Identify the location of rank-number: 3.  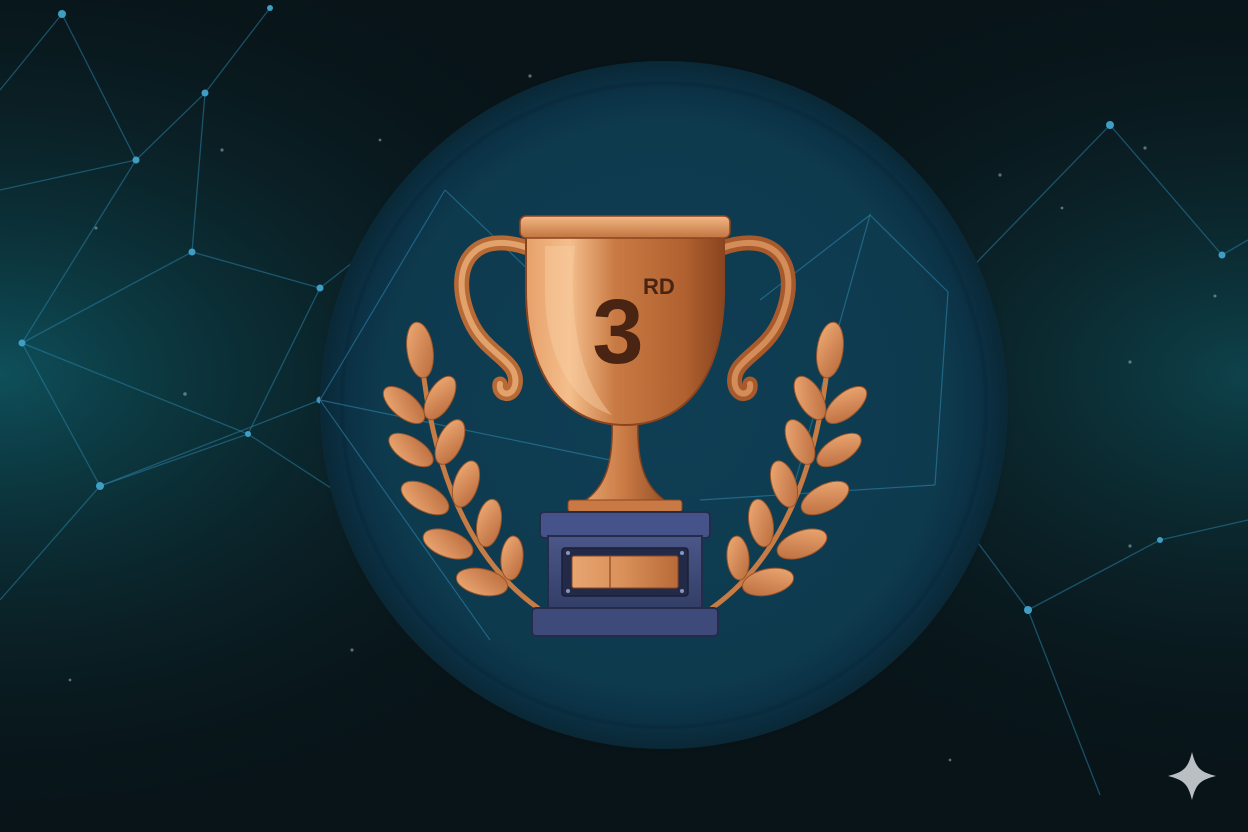
(617, 332).